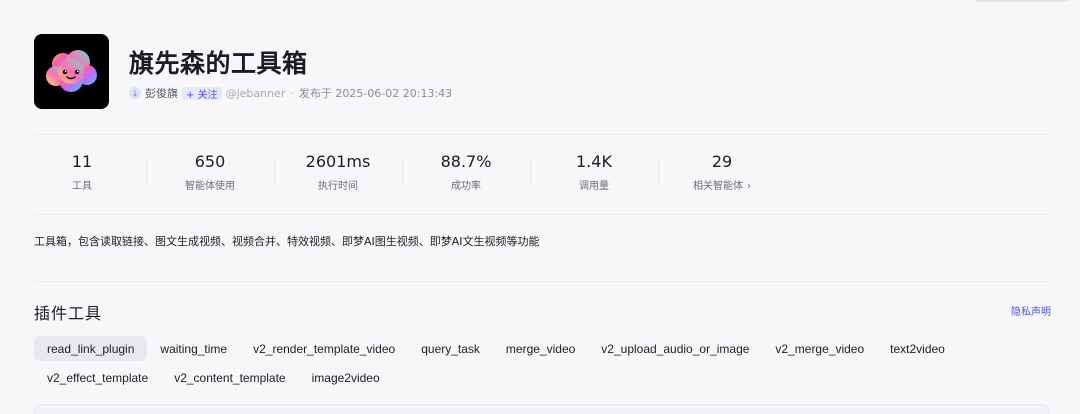 This screenshot has height=414, width=1080. Describe the element at coordinates (466, 161) in the screenshot. I see `stat-value: 88.7%` at that location.